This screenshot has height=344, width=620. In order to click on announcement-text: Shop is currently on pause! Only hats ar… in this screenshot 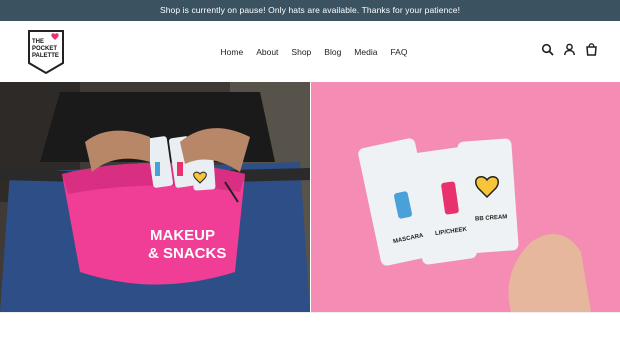, I will do `click(310, 10)`.